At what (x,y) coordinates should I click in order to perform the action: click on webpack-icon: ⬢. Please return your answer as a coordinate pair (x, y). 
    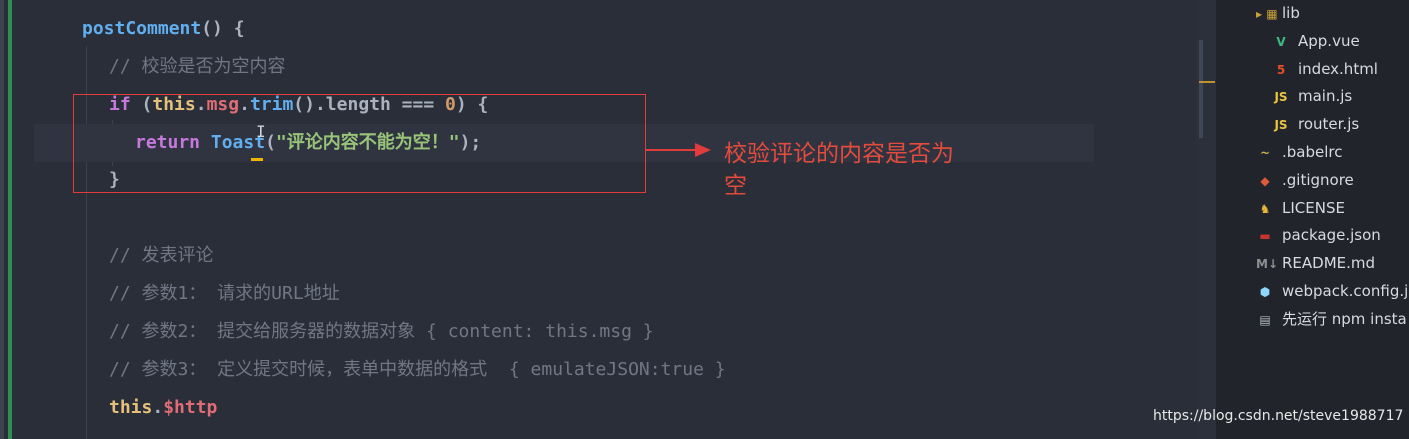
    Looking at the image, I should click on (1265, 292).